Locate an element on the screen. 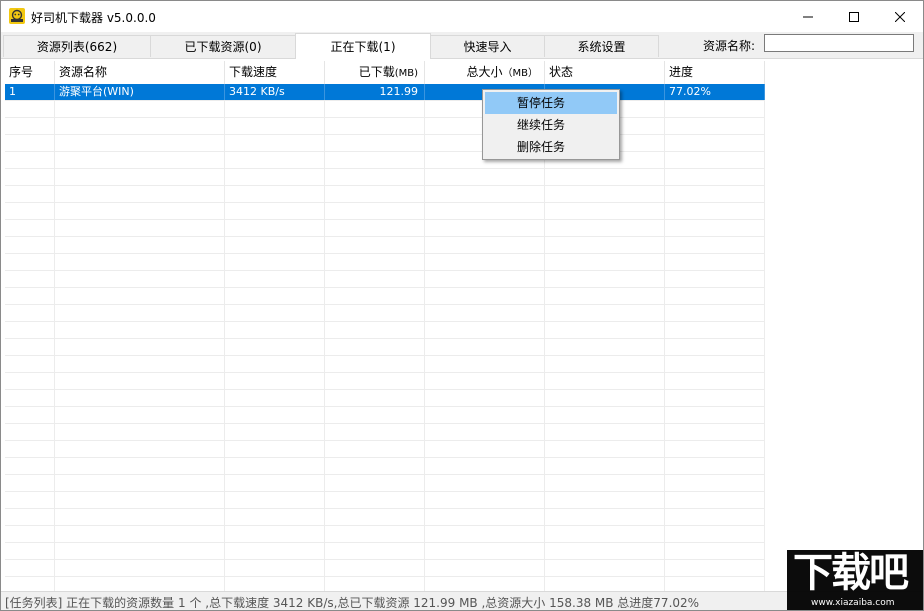 This screenshot has height=611, width=924. cell-name: 游聚平台(WIN) is located at coordinates (140, 92).